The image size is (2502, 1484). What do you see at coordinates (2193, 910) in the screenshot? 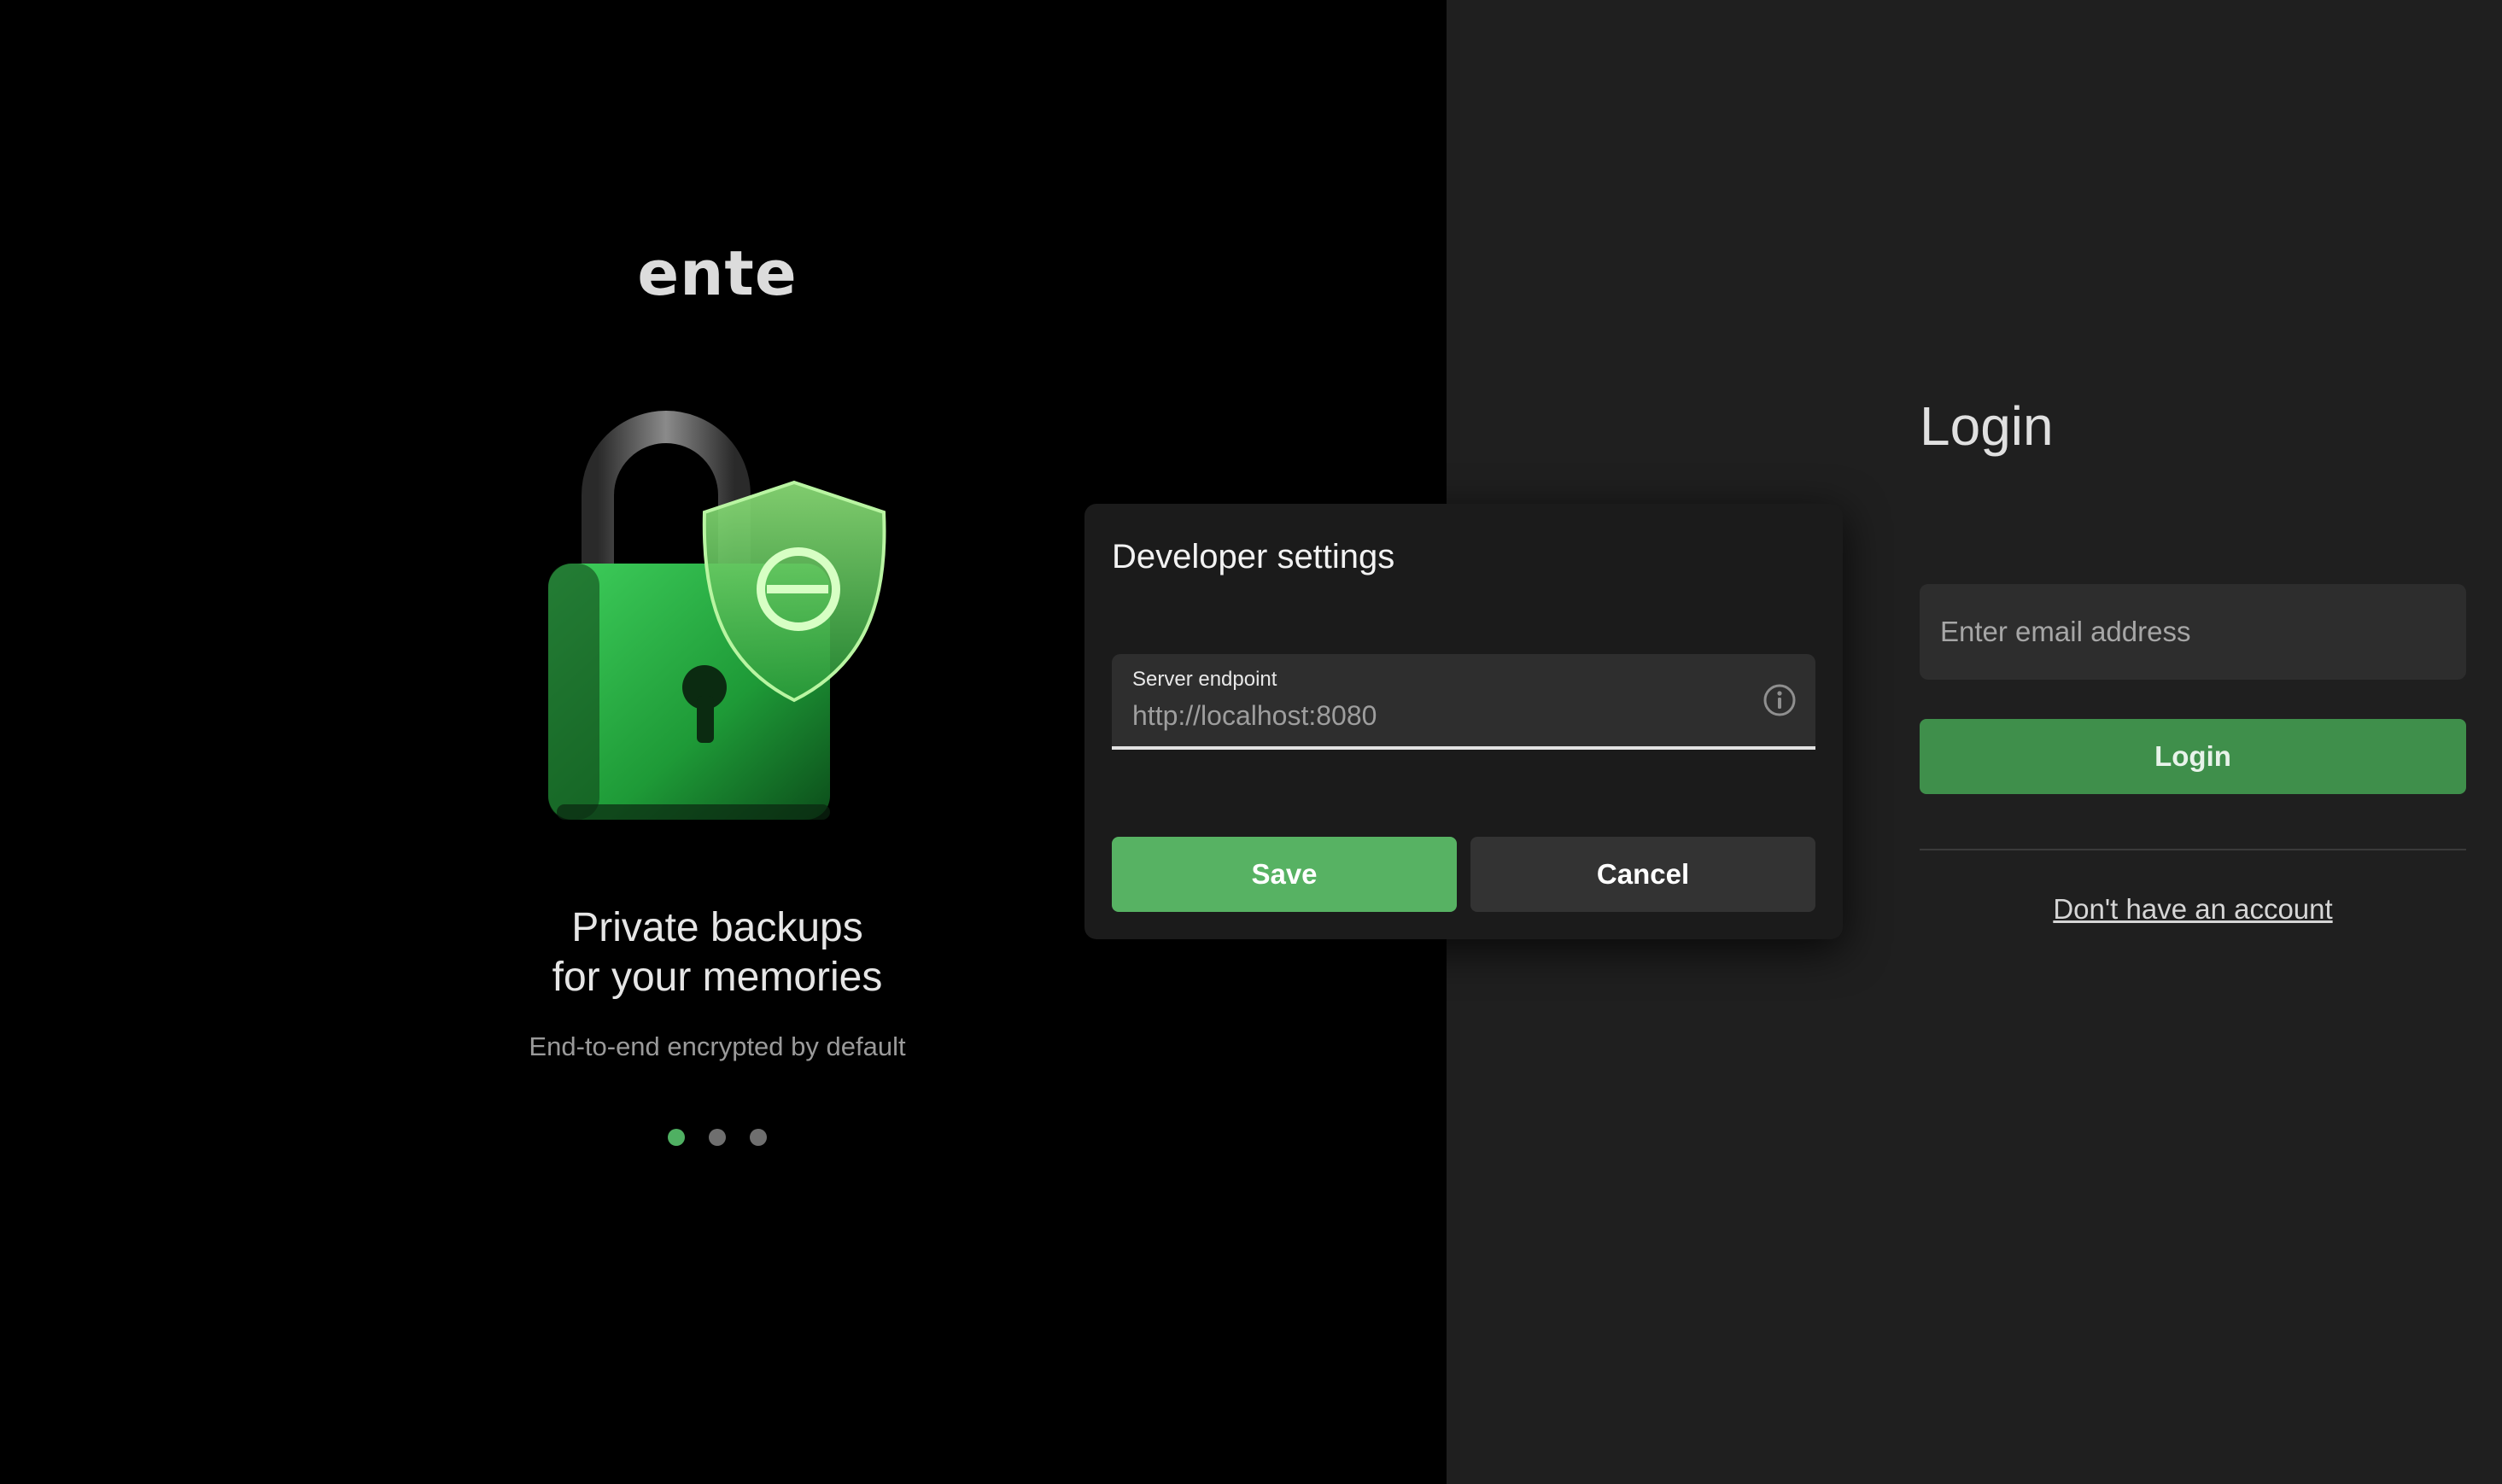
I see `signup-link: Don't have an account` at bounding box center [2193, 910].